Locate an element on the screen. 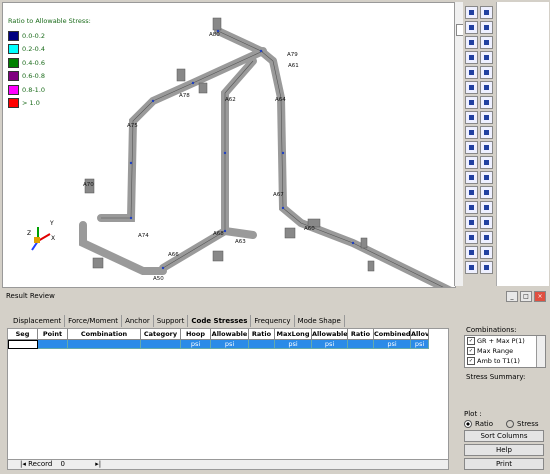 This screenshot has width=550, height=474. col-header: Hoop is located at coordinates (196, 334).